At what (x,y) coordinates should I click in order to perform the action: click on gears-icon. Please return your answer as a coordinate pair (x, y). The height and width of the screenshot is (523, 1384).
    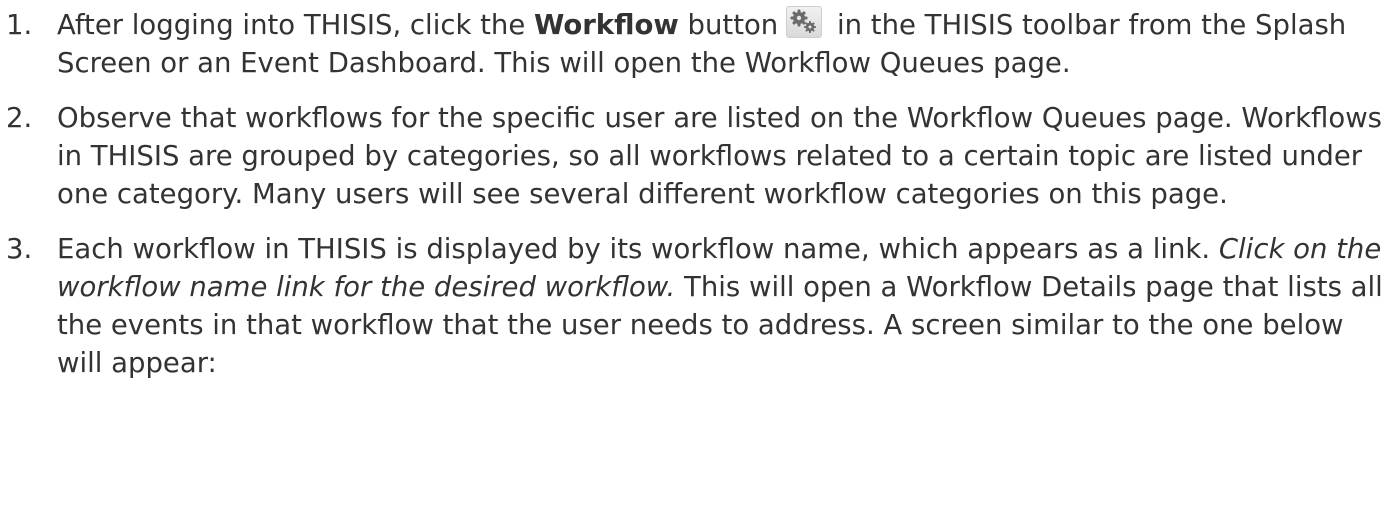
    Looking at the image, I should click on (804, 22).